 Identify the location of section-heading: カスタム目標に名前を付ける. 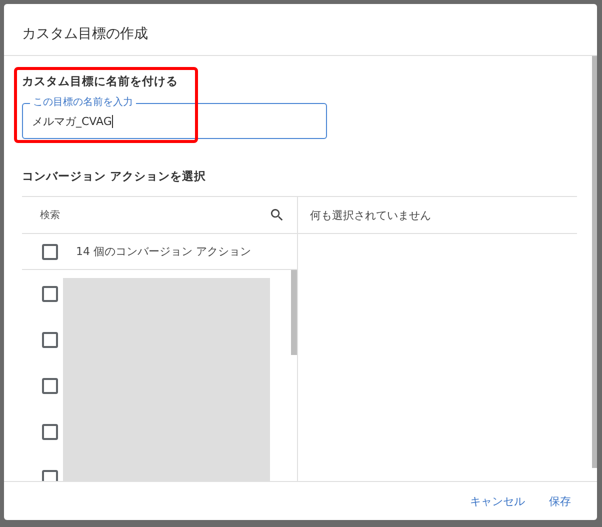
(100, 81).